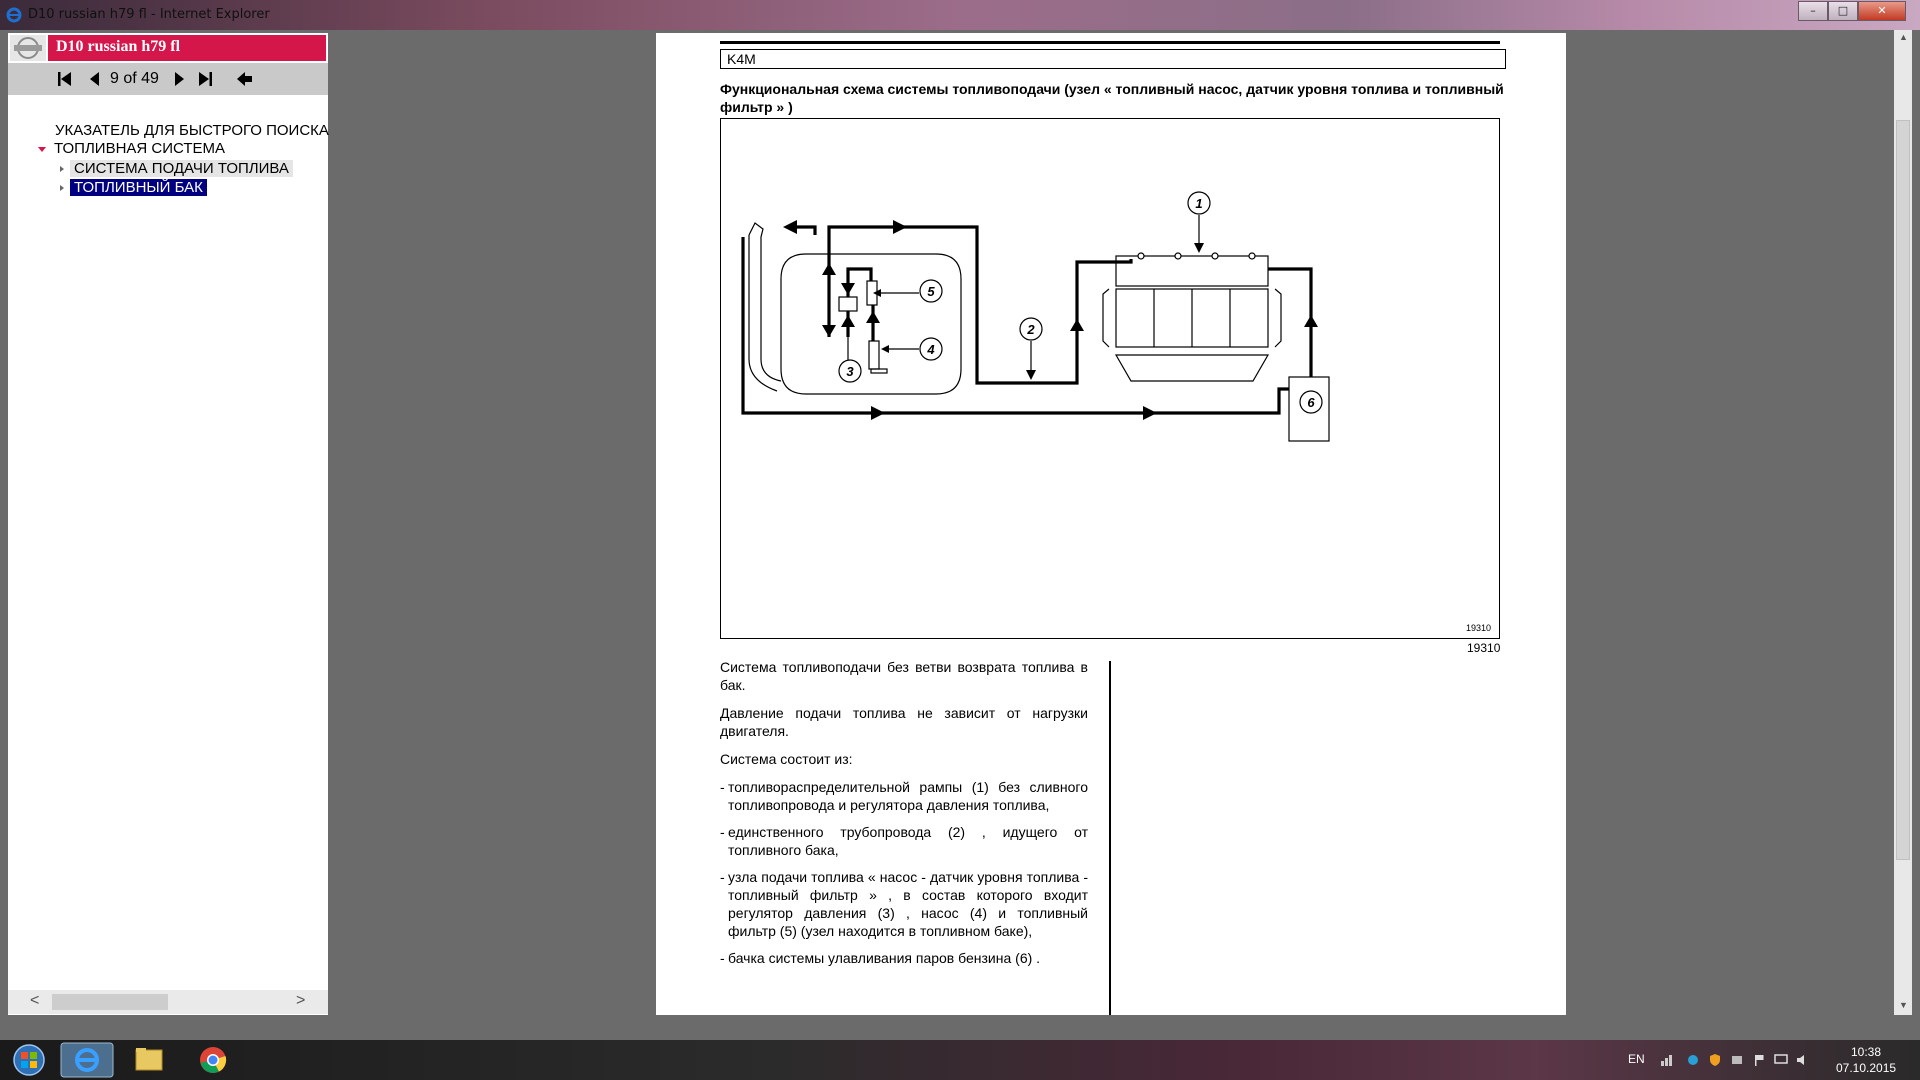  What do you see at coordinates (1636, 1059) in the screenshot?
I see `language-indicator: EN` at bounding box center [1636, 1059].